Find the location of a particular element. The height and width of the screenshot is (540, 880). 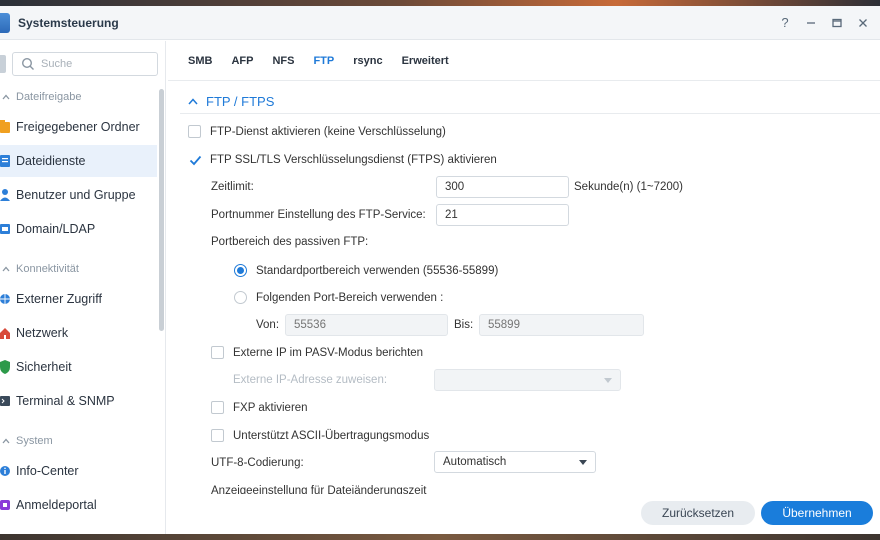

sidebar-item-domain-ldap: Domain/LDAP is located at coordinates (78, 229).